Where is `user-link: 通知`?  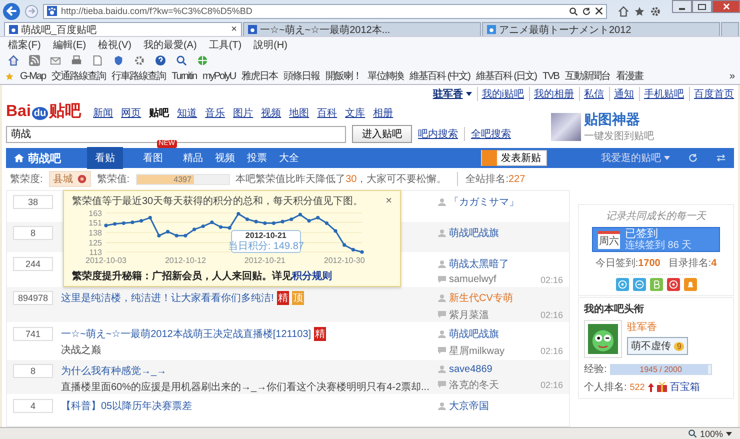 user-link: 通知 is located at coordinates (621, 94).